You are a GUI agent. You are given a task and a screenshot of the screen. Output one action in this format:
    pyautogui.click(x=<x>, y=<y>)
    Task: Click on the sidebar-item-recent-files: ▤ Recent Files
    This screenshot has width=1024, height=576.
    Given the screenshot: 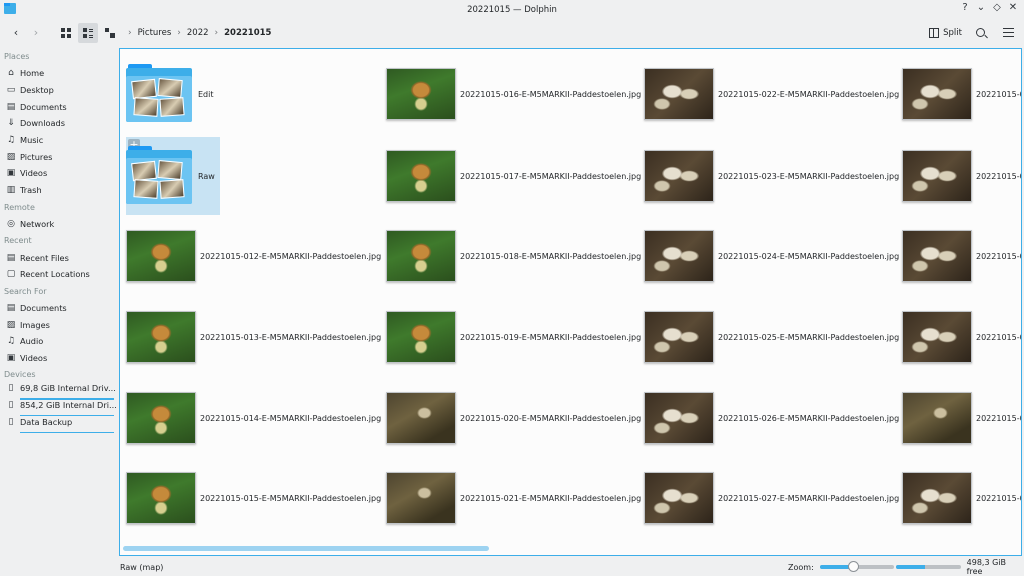 What is the action you would take?
    pyautogui.click(x=59, y=257)
    